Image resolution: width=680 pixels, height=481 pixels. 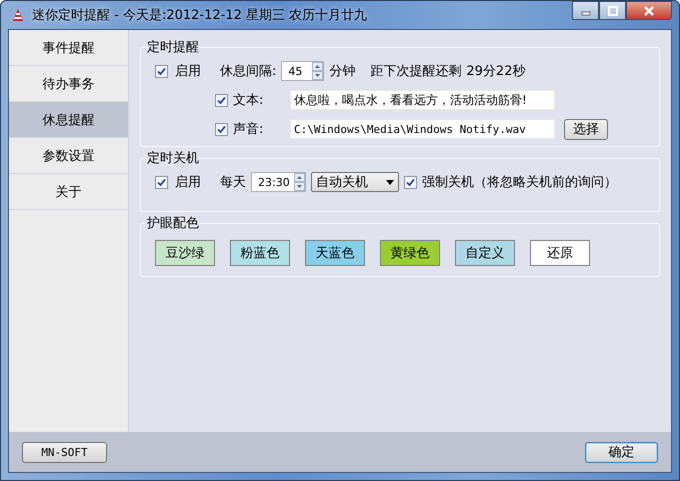 I want to click on maximize-button, so click(x=612, y=10).